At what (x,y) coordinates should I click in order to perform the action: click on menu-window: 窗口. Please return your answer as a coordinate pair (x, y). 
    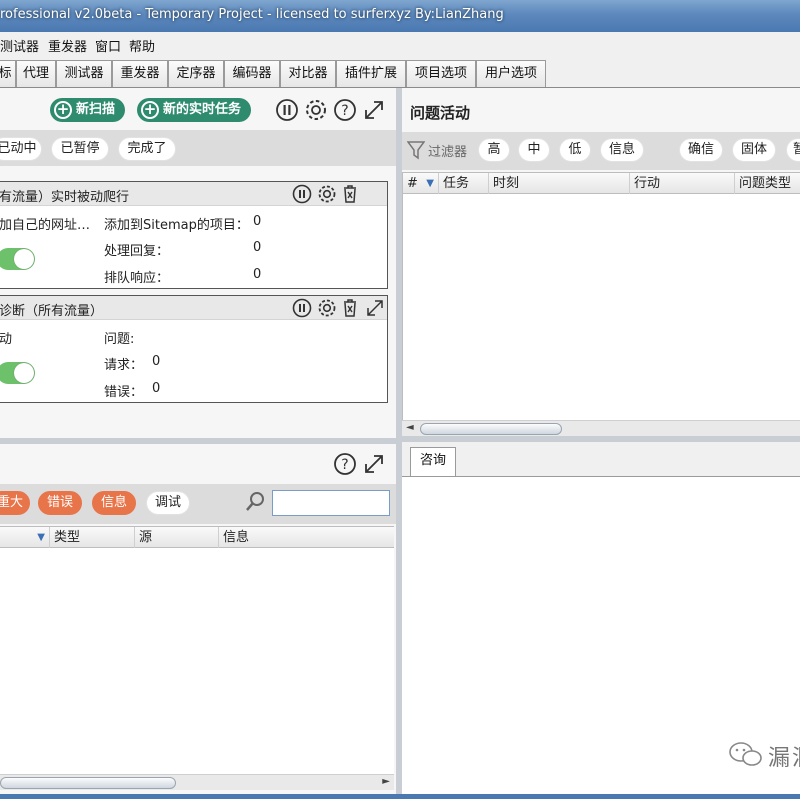
    Looking at the image, I should click on (108, 45).